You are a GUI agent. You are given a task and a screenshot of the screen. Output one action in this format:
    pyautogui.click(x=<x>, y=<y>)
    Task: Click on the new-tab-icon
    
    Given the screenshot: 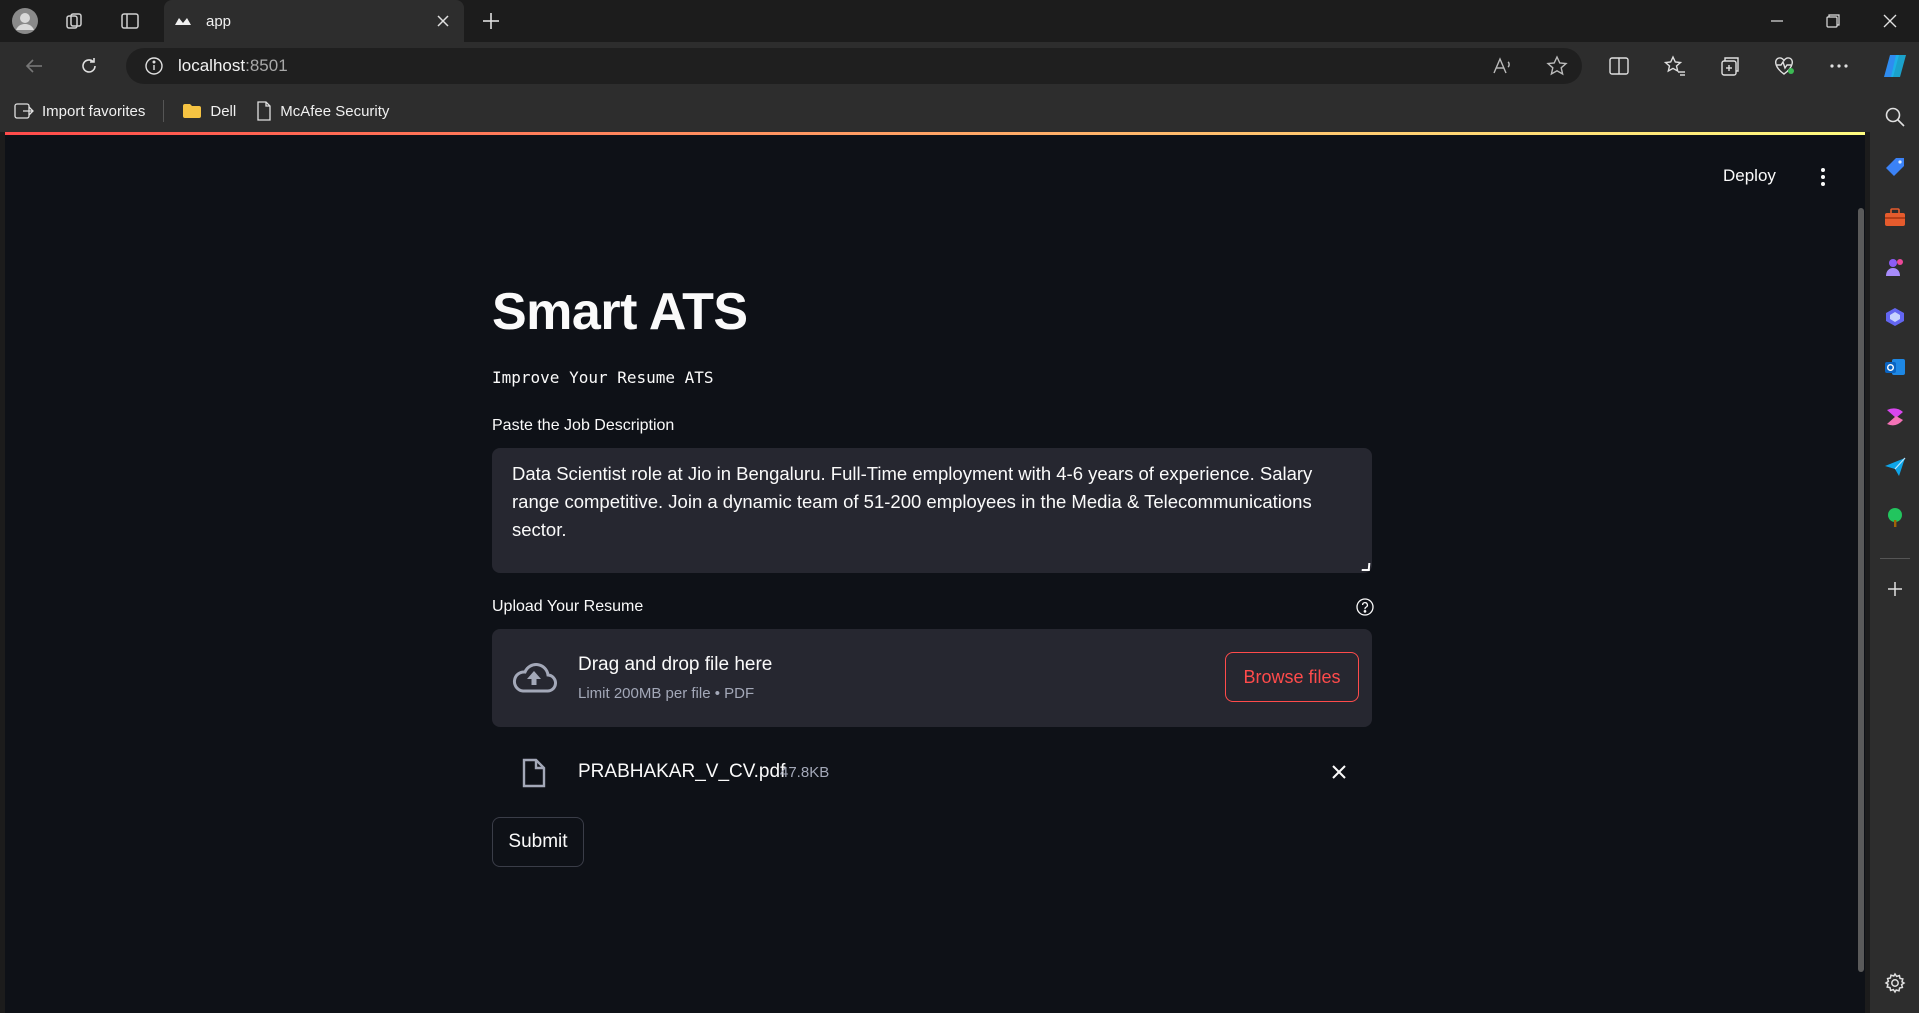 What is the action you would take?
    pyautogui.click(x=491, y=21)
    